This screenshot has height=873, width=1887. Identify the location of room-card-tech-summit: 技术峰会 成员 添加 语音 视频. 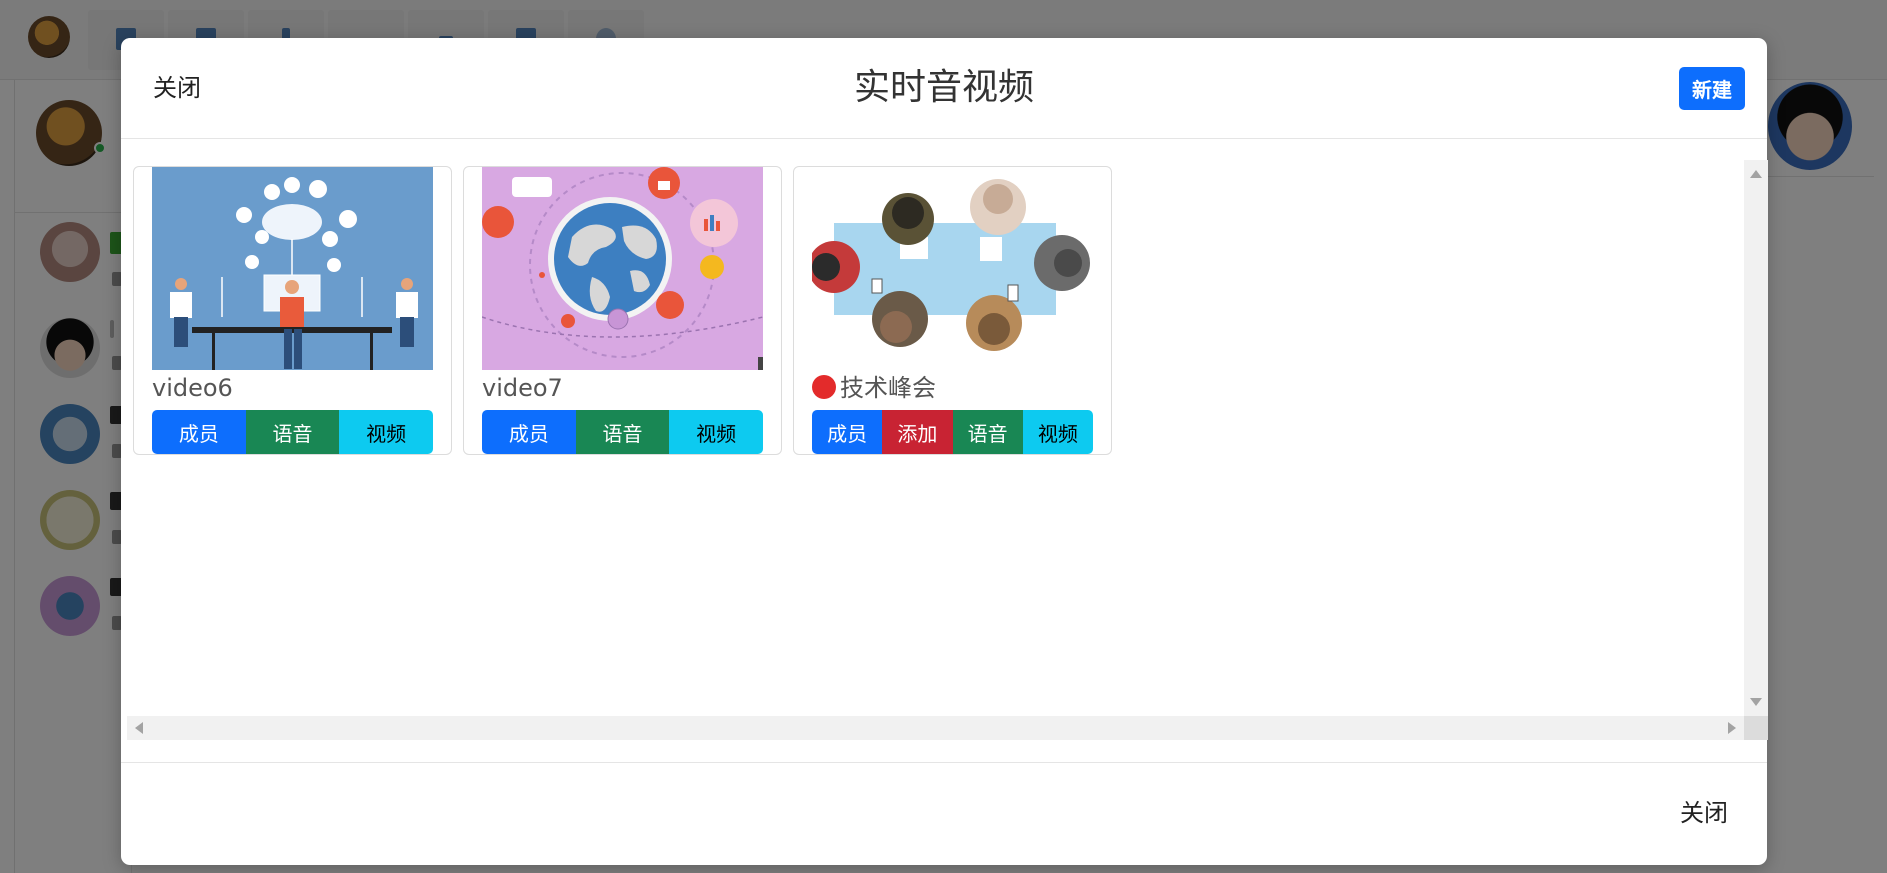
(952, 310).